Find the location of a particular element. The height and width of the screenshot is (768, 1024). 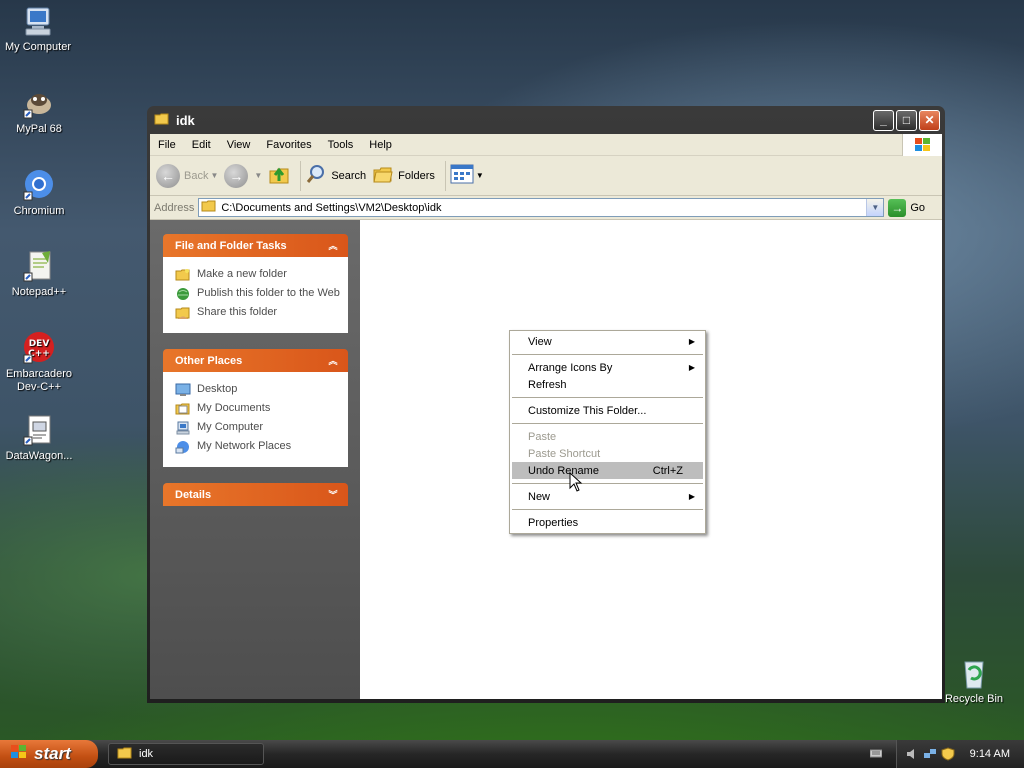

task-share-folder: Share this folder is located at coordinates (257, 313).